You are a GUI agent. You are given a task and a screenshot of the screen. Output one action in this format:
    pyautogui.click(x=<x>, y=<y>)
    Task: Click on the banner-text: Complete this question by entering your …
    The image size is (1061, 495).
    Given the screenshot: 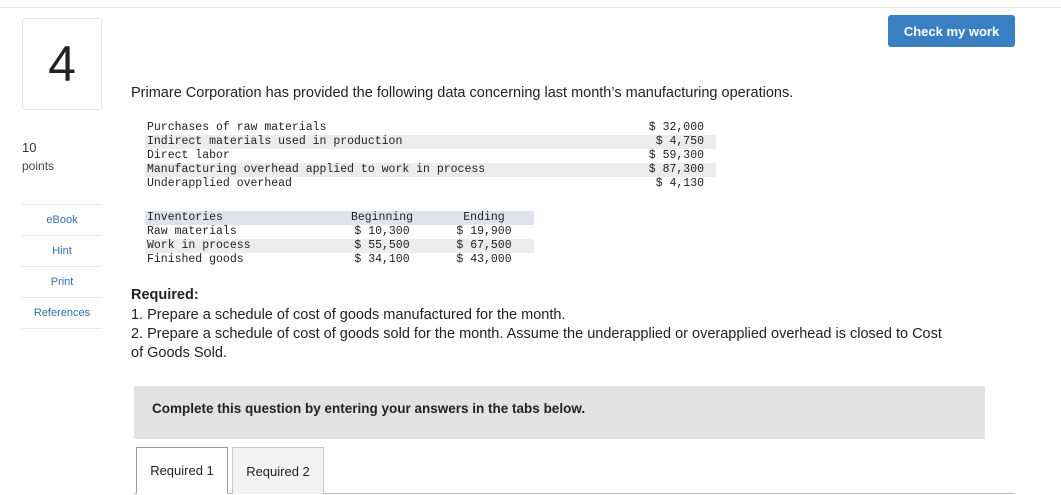 What is the action you would take?
    pyautogui.click(x=369, y=408)
    